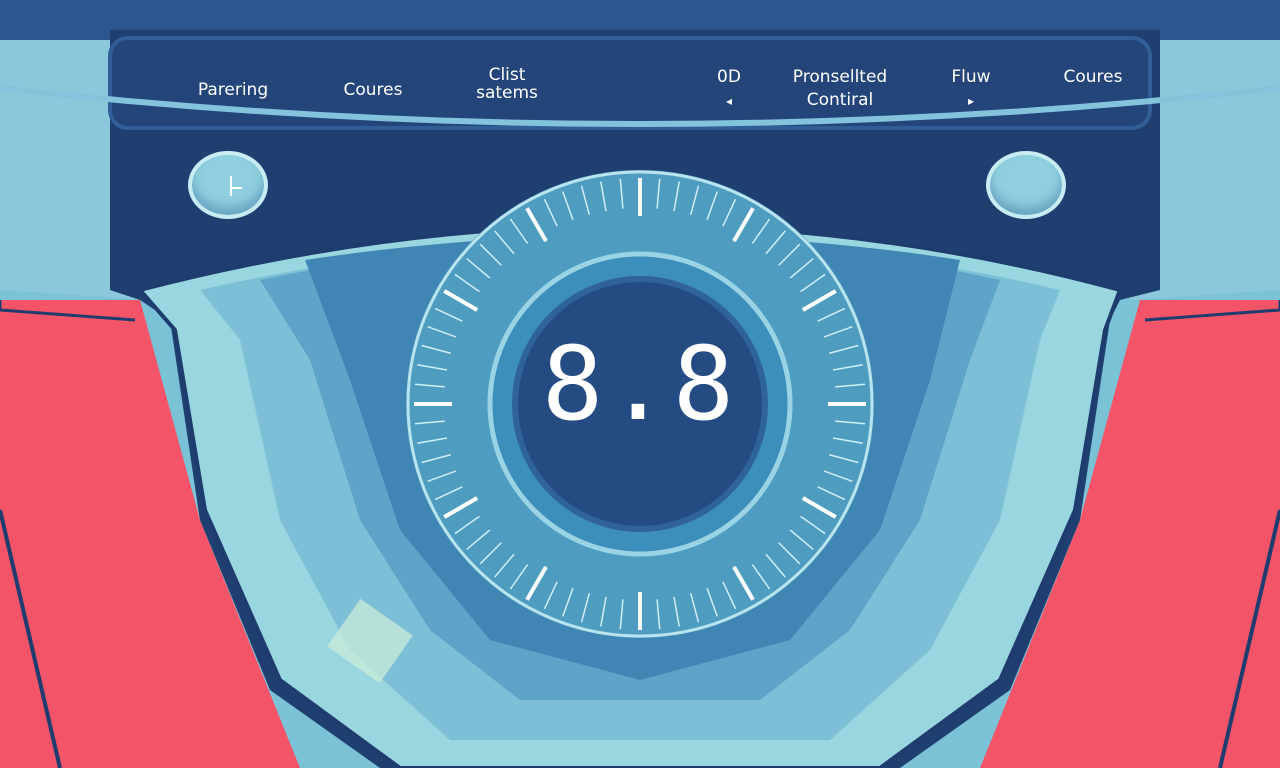  I want to click on right-round-button, so click(1026, 185).